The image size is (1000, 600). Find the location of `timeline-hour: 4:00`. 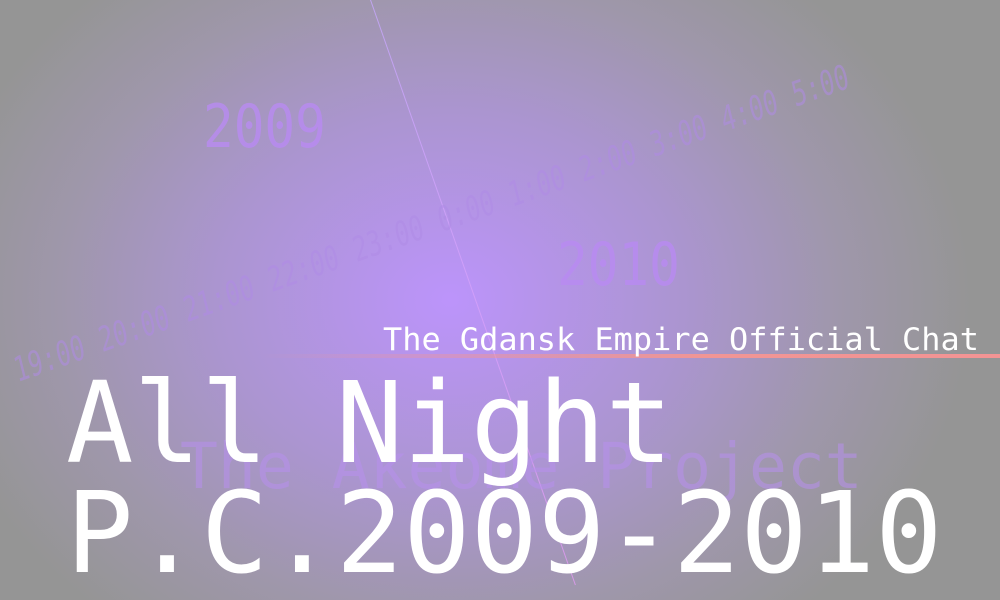

timeline-hour: 4:00 is located at coordinates (757, 108).